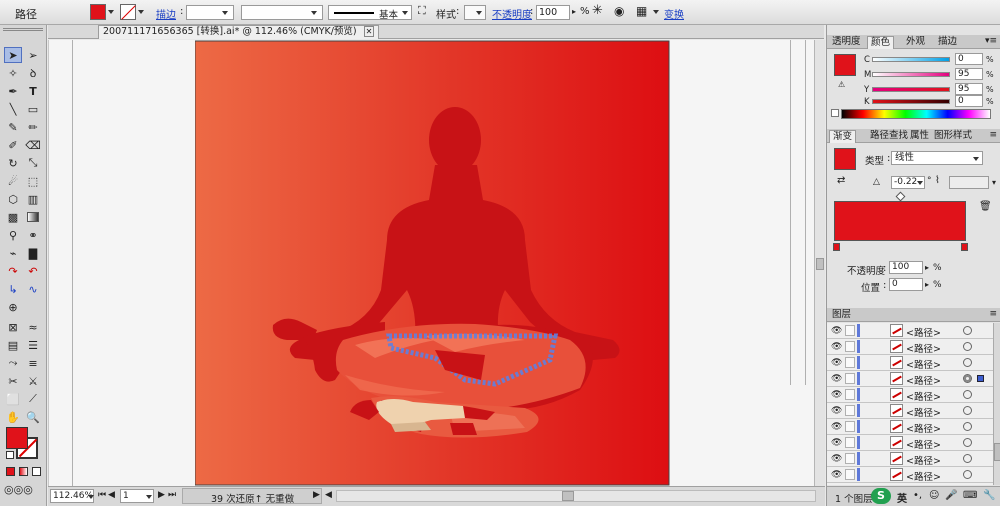 The image size is (1000, 506). What do you see at coordinates (881, 496) in the screenshot?
I see `ime-badge: S` at bounding box center [881, 496].